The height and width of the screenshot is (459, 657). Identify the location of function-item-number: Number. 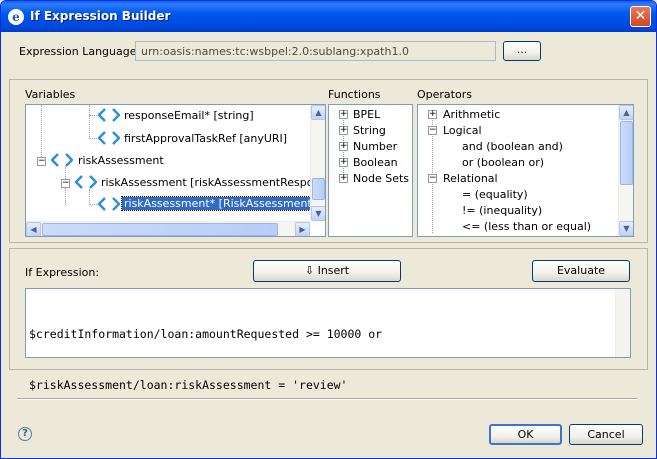
(375, 146).